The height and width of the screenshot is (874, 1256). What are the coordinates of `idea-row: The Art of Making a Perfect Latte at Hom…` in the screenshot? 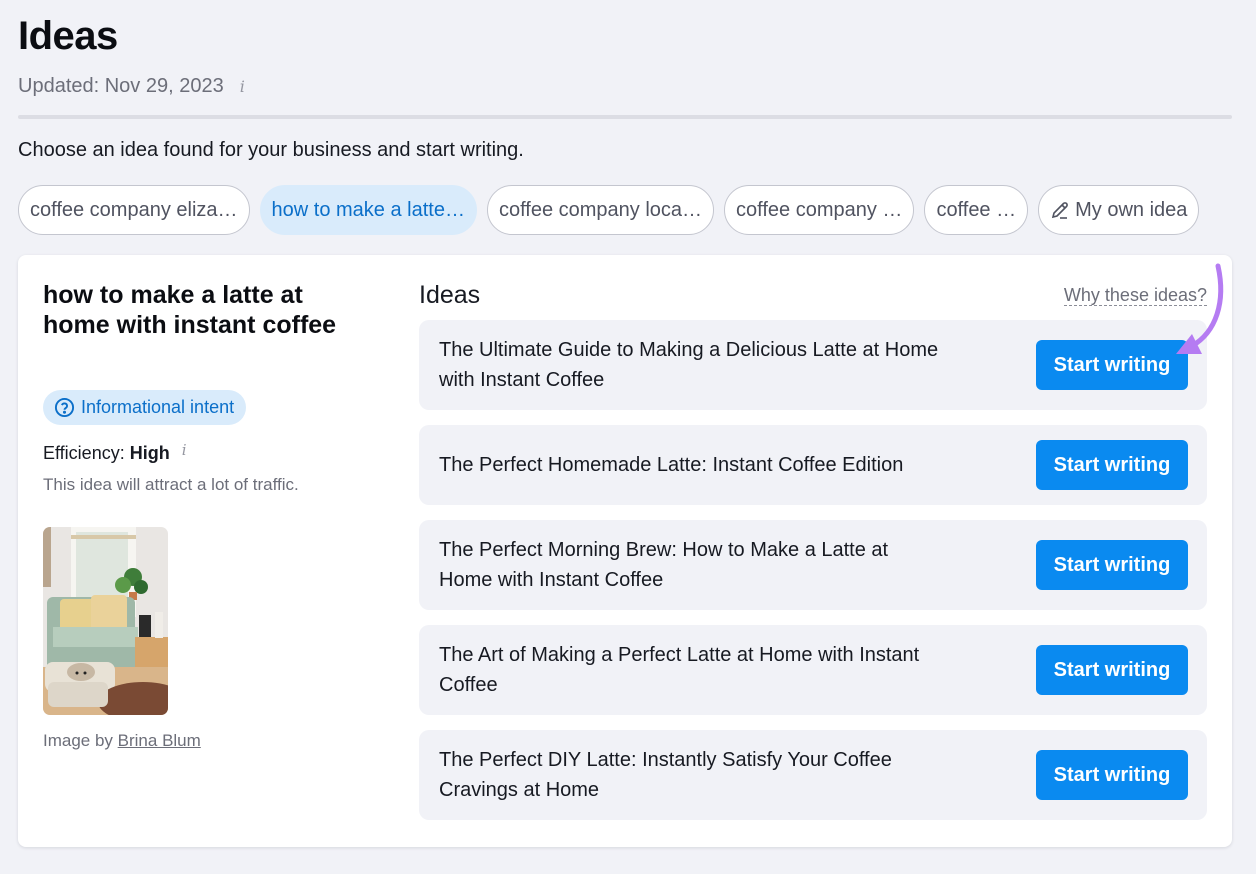 It's located at (813, 670).